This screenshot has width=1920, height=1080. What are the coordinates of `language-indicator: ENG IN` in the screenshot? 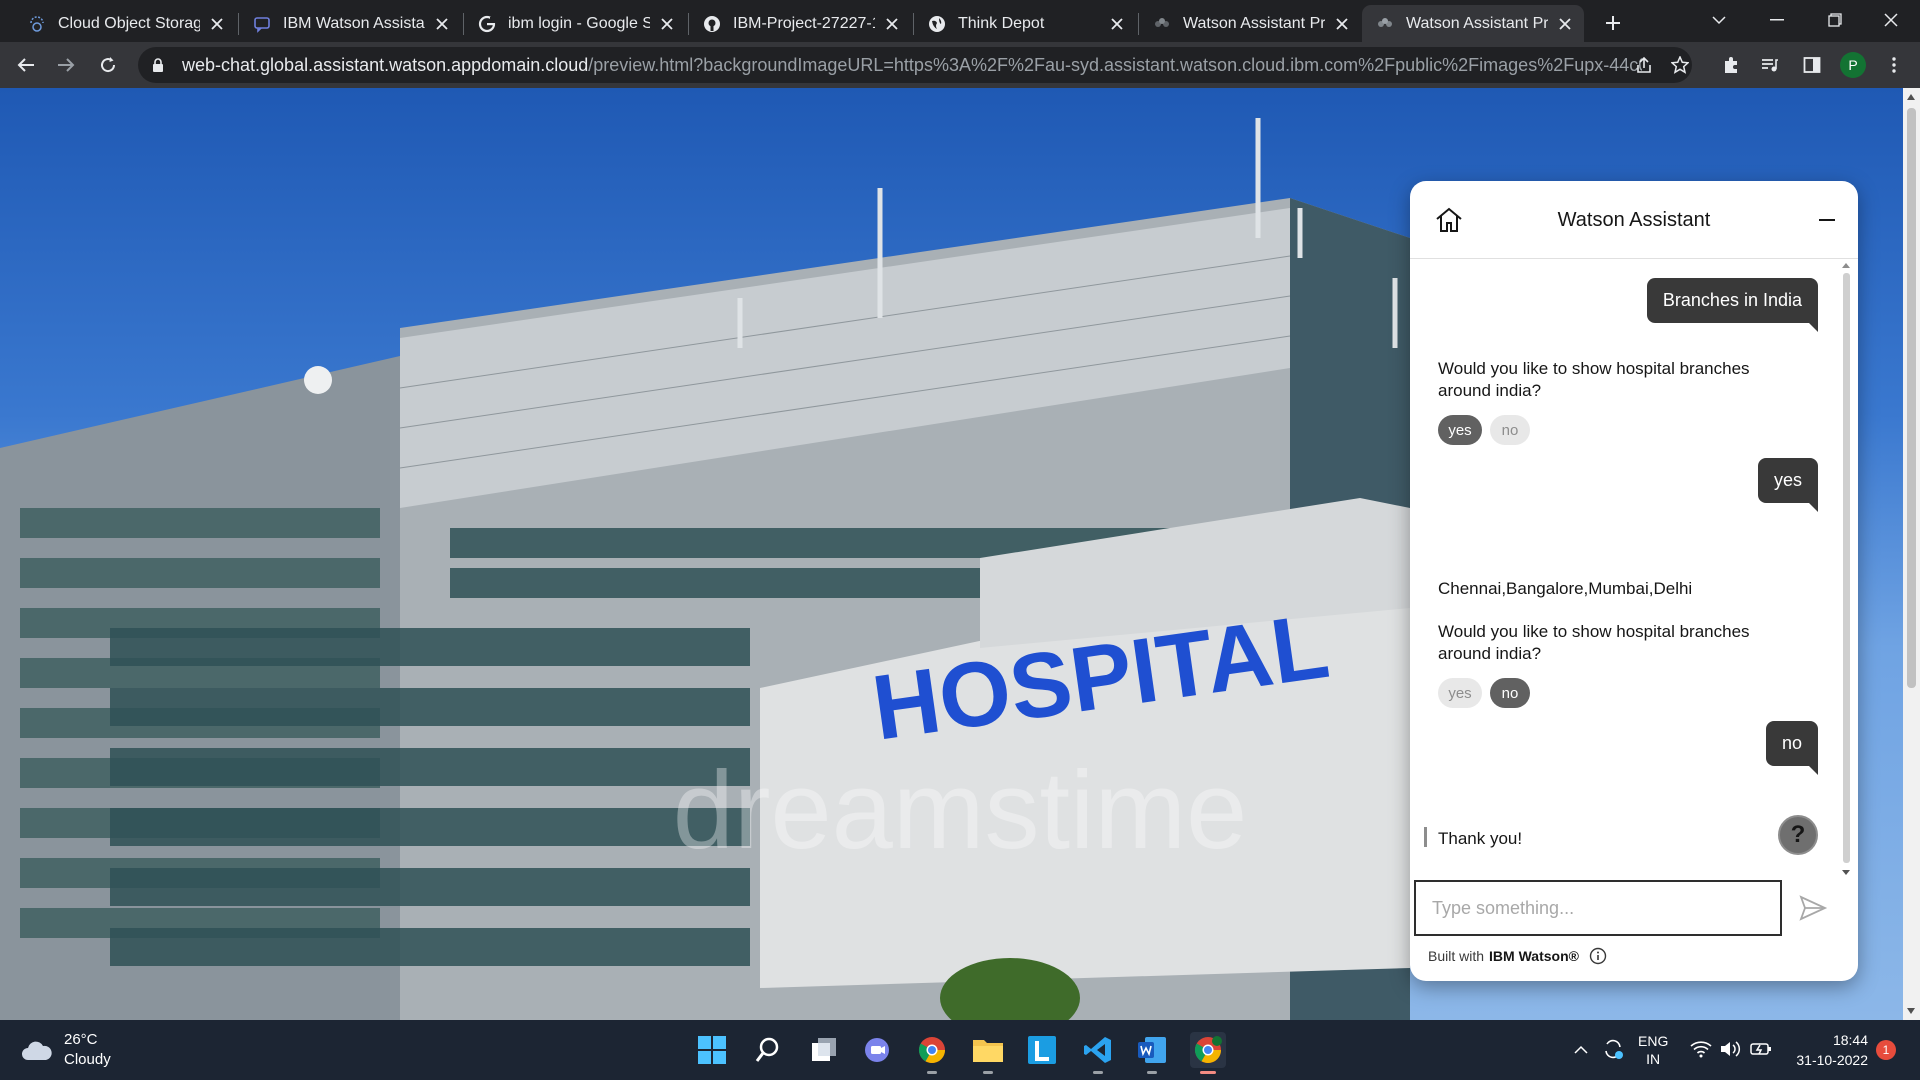 It's located at (1653, 1050).